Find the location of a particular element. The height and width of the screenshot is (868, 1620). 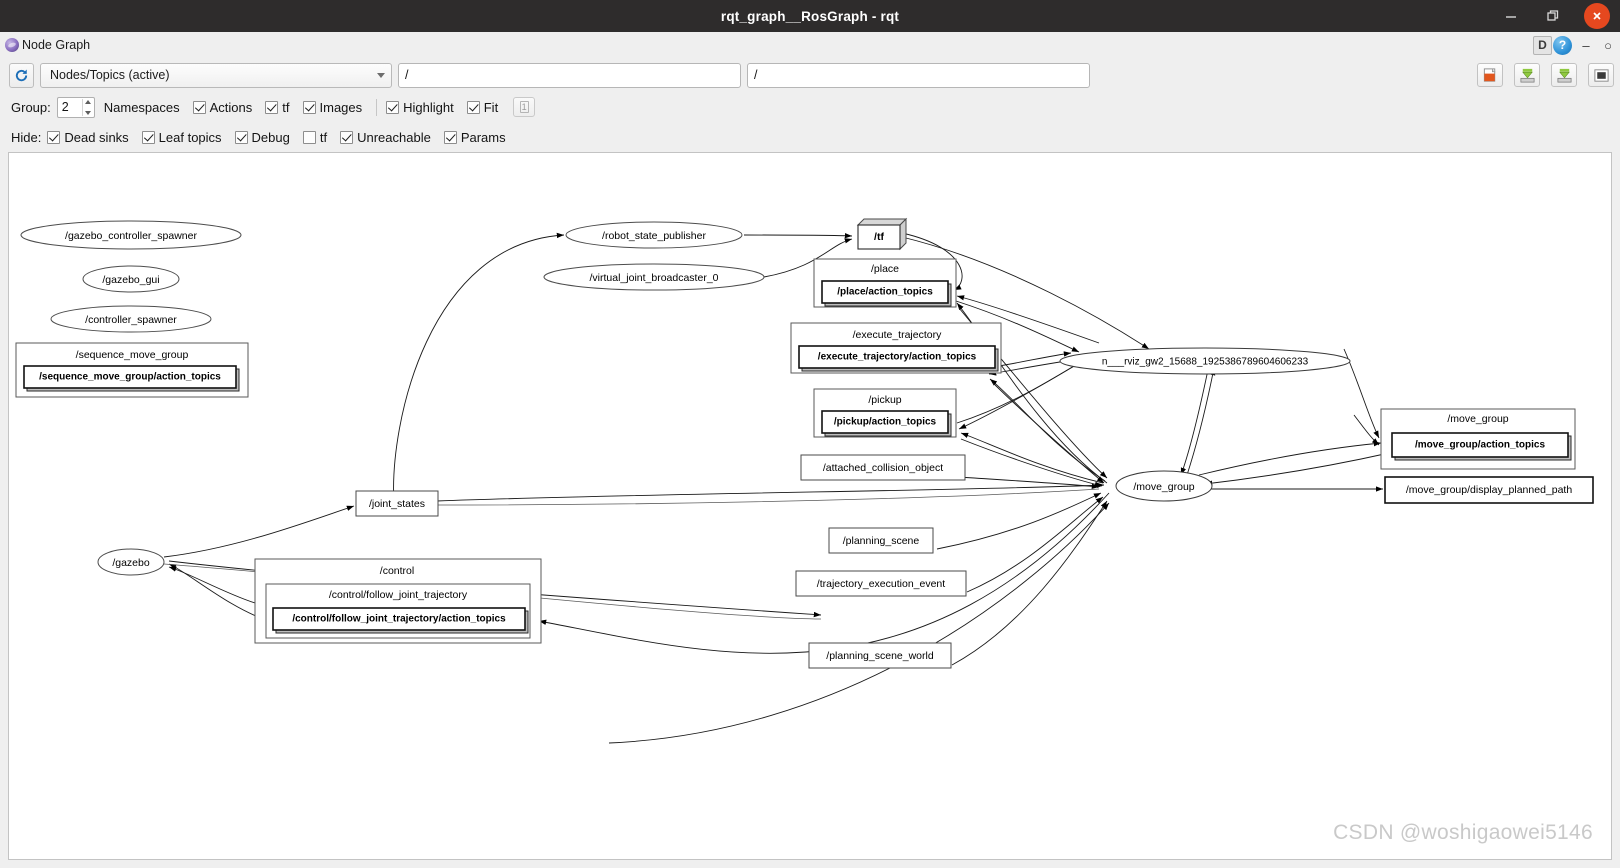

node-planning-scene-world: /planning_scene_world is located at coordinates (880, 655).